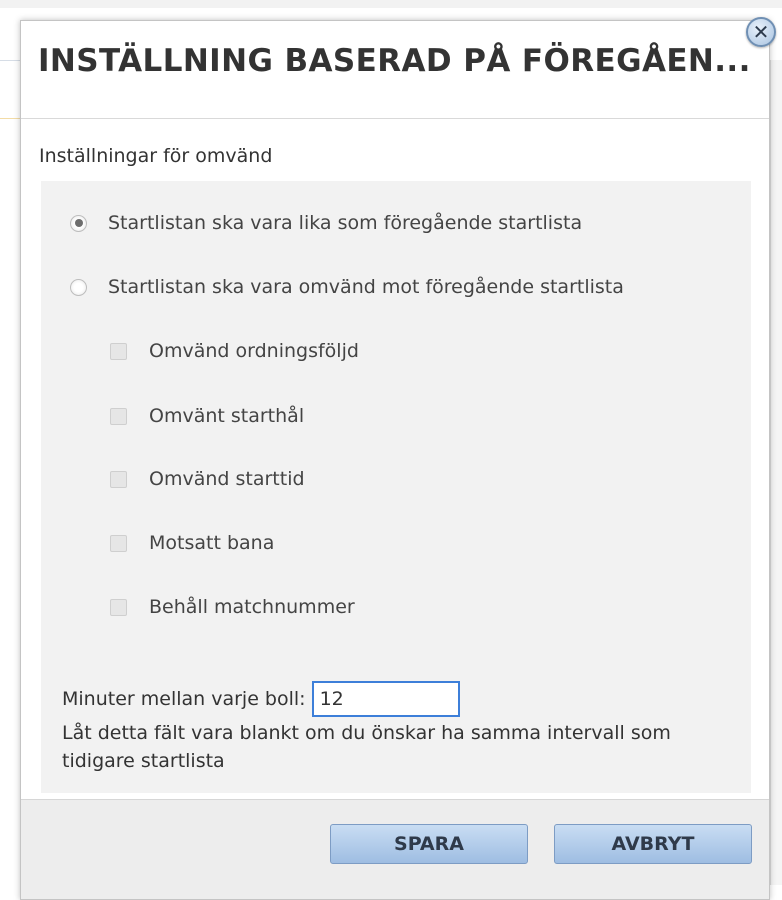  I want to click on minutes-input, so click(385, 699).